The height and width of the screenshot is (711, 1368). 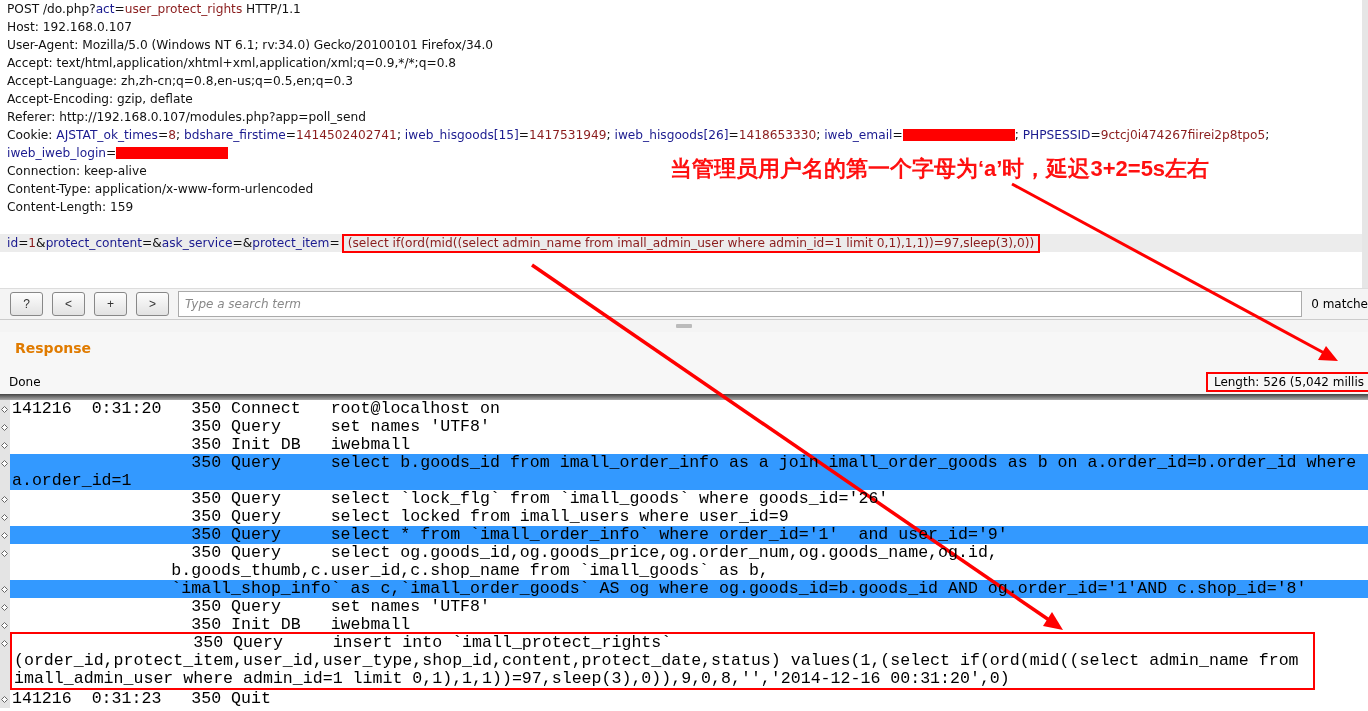 What do you see at coordinates (232, 63) in the screenshot?
I see `request-header-line: Accept: text/html,application/xhtml+xml,application/xml;q=0.9,*/*;q=0.8` at bounding box center [232, 63].